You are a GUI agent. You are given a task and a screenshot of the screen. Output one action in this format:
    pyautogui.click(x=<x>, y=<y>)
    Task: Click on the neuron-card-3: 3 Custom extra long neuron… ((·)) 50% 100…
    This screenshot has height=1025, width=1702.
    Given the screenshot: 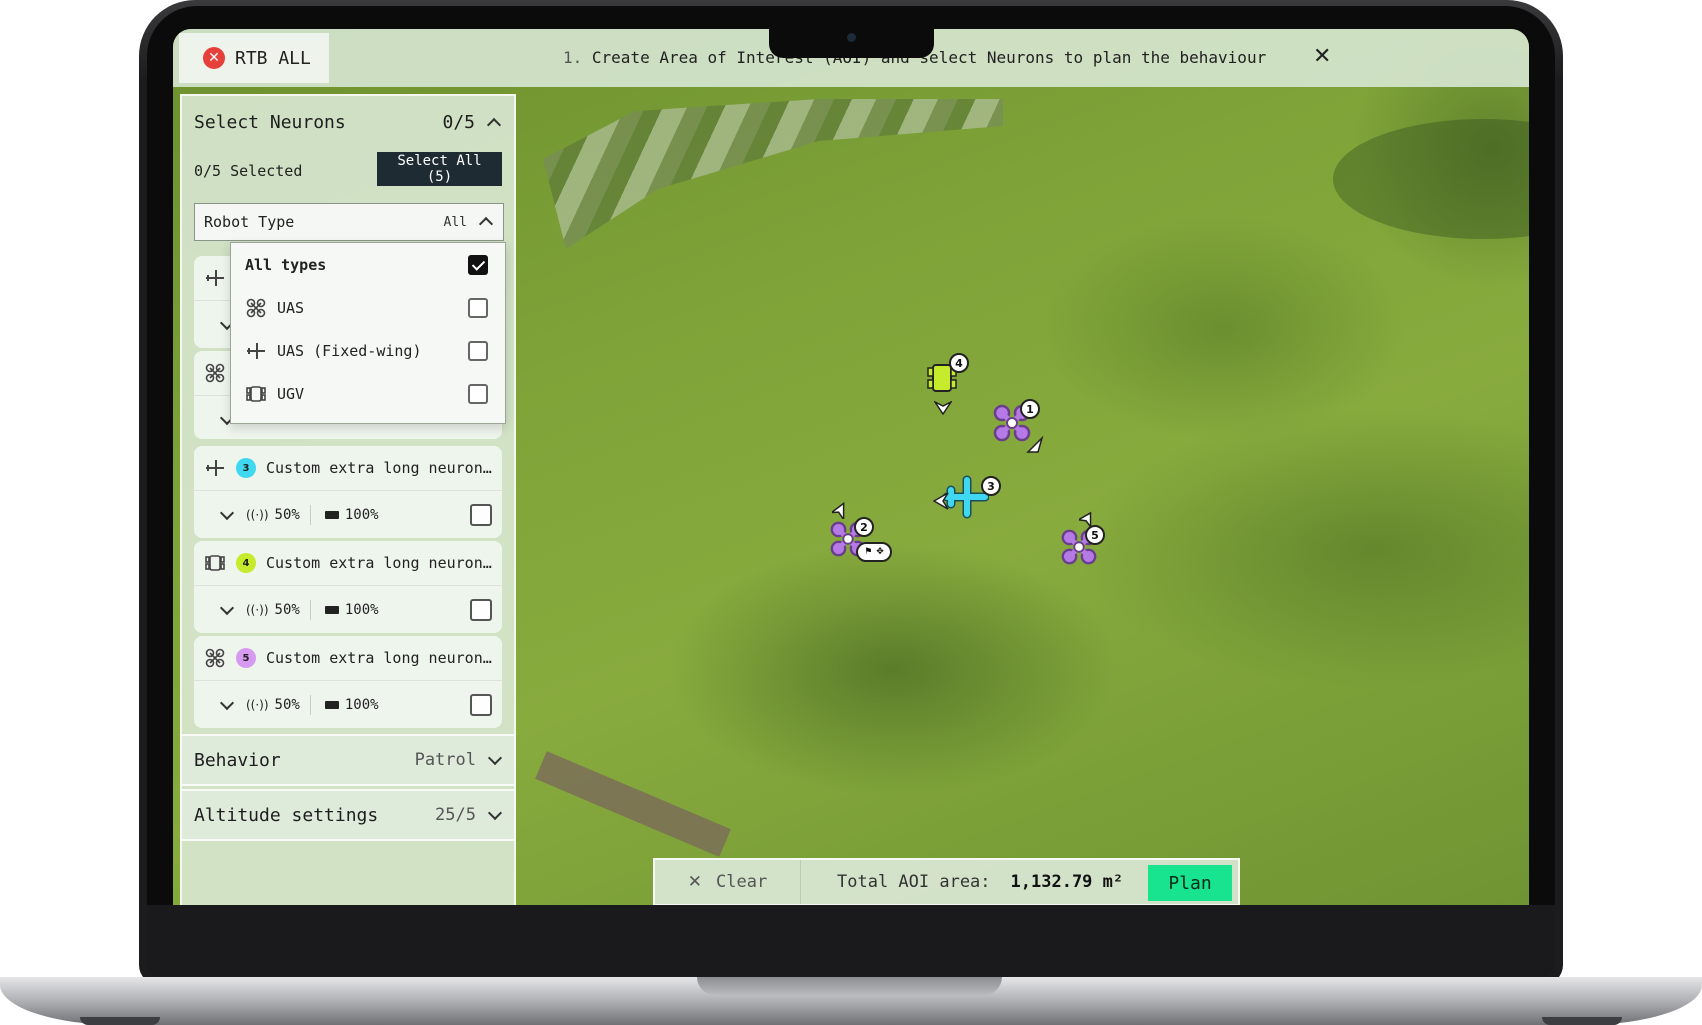 What is the action you would take?
    pyautogui.click(x=348, y=492)
    